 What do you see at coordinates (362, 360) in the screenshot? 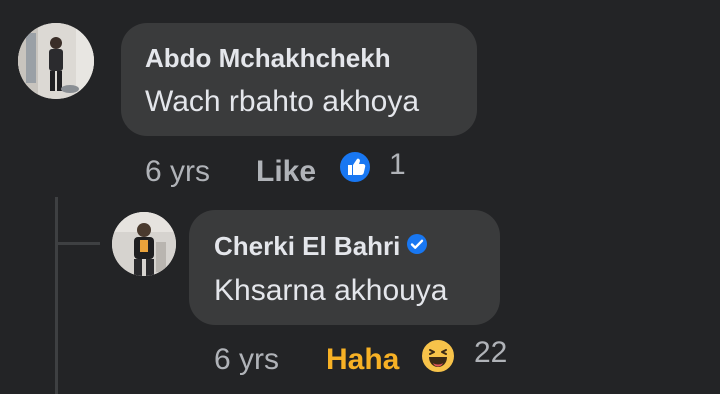
I see `haha-reaction-button: Haha` at bounding box center [362, 360].